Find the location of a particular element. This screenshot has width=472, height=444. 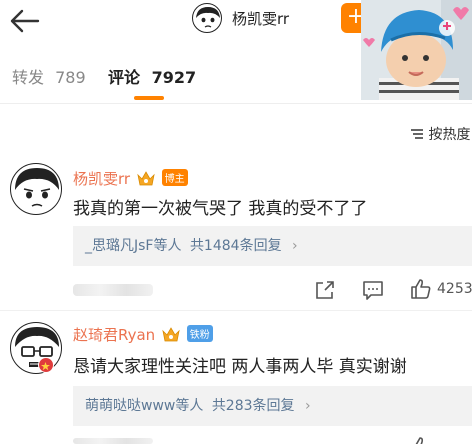

comment-author: 杨凯雯rr 博主 is located at coordinates (130, 178).